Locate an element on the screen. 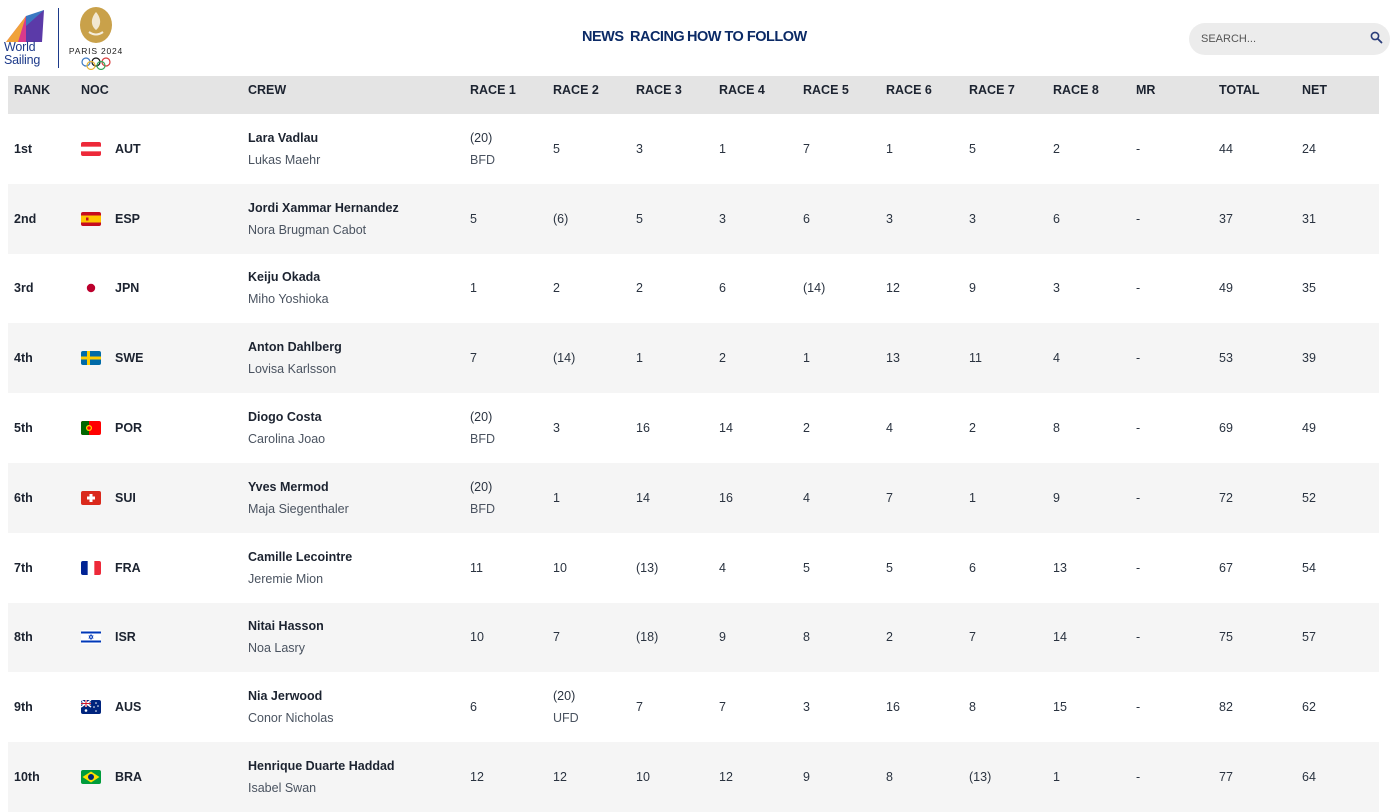  col-race-6: RACE 6 is located at coordinates (909, 95).